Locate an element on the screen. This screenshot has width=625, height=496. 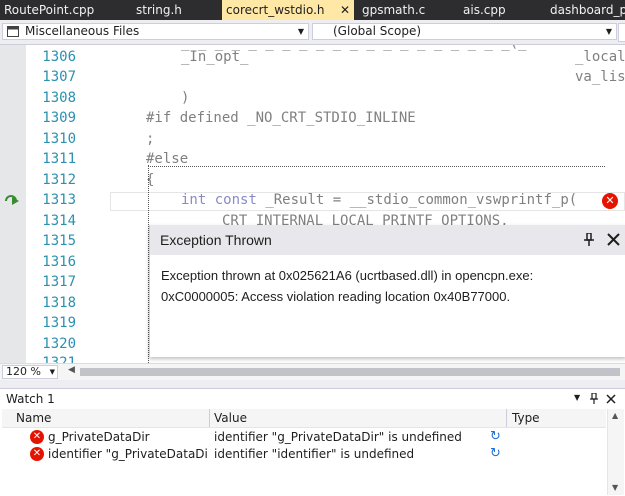
code-line: va_lis is located at coordinates (600, 77).